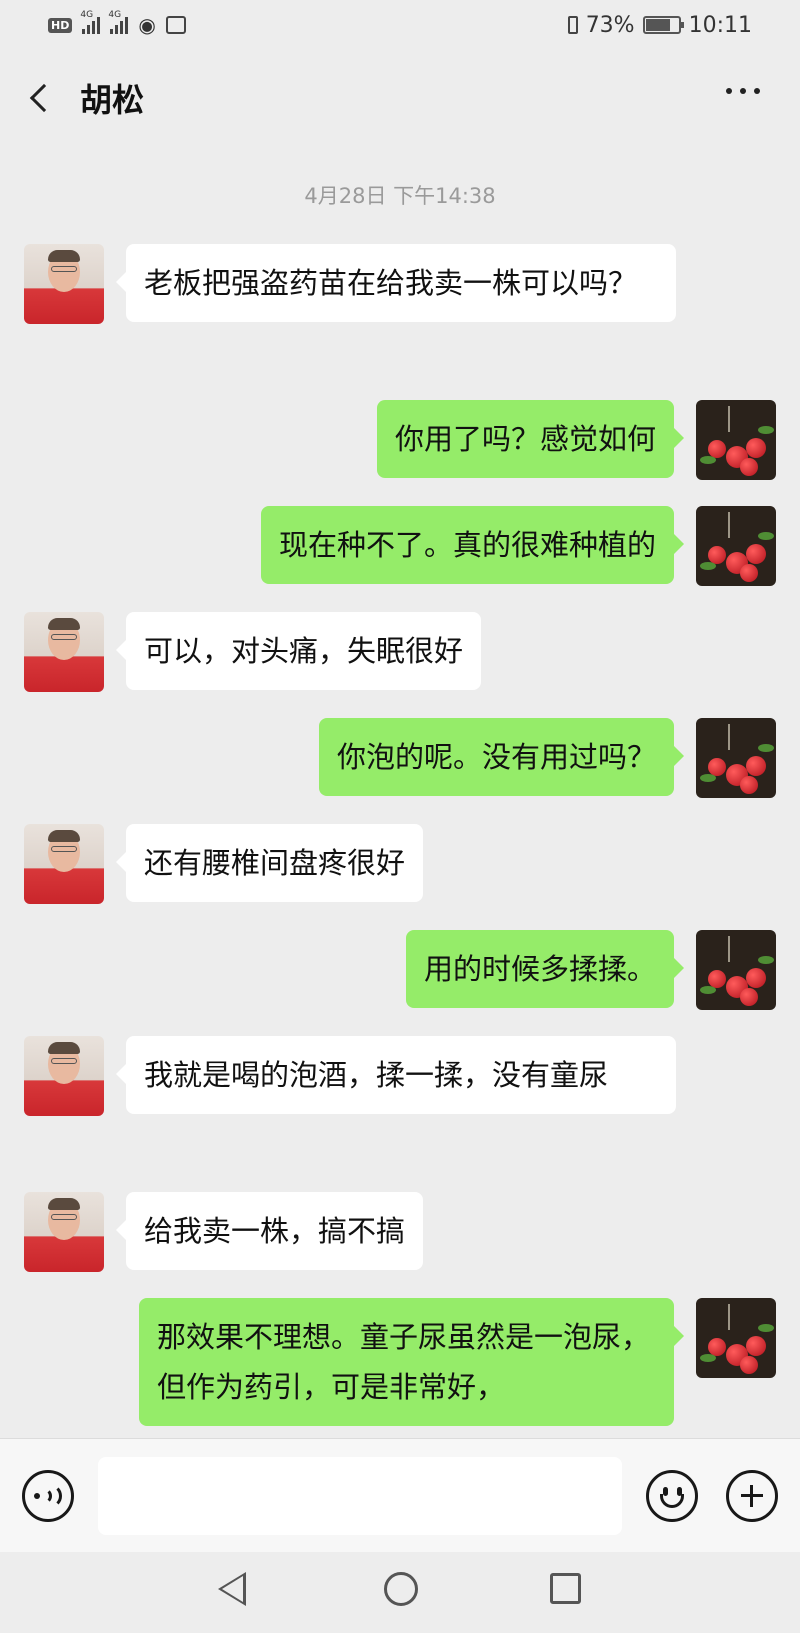 This screenshot has width=800, height=1633. I want to click on more-options-button, so click(743, 91).